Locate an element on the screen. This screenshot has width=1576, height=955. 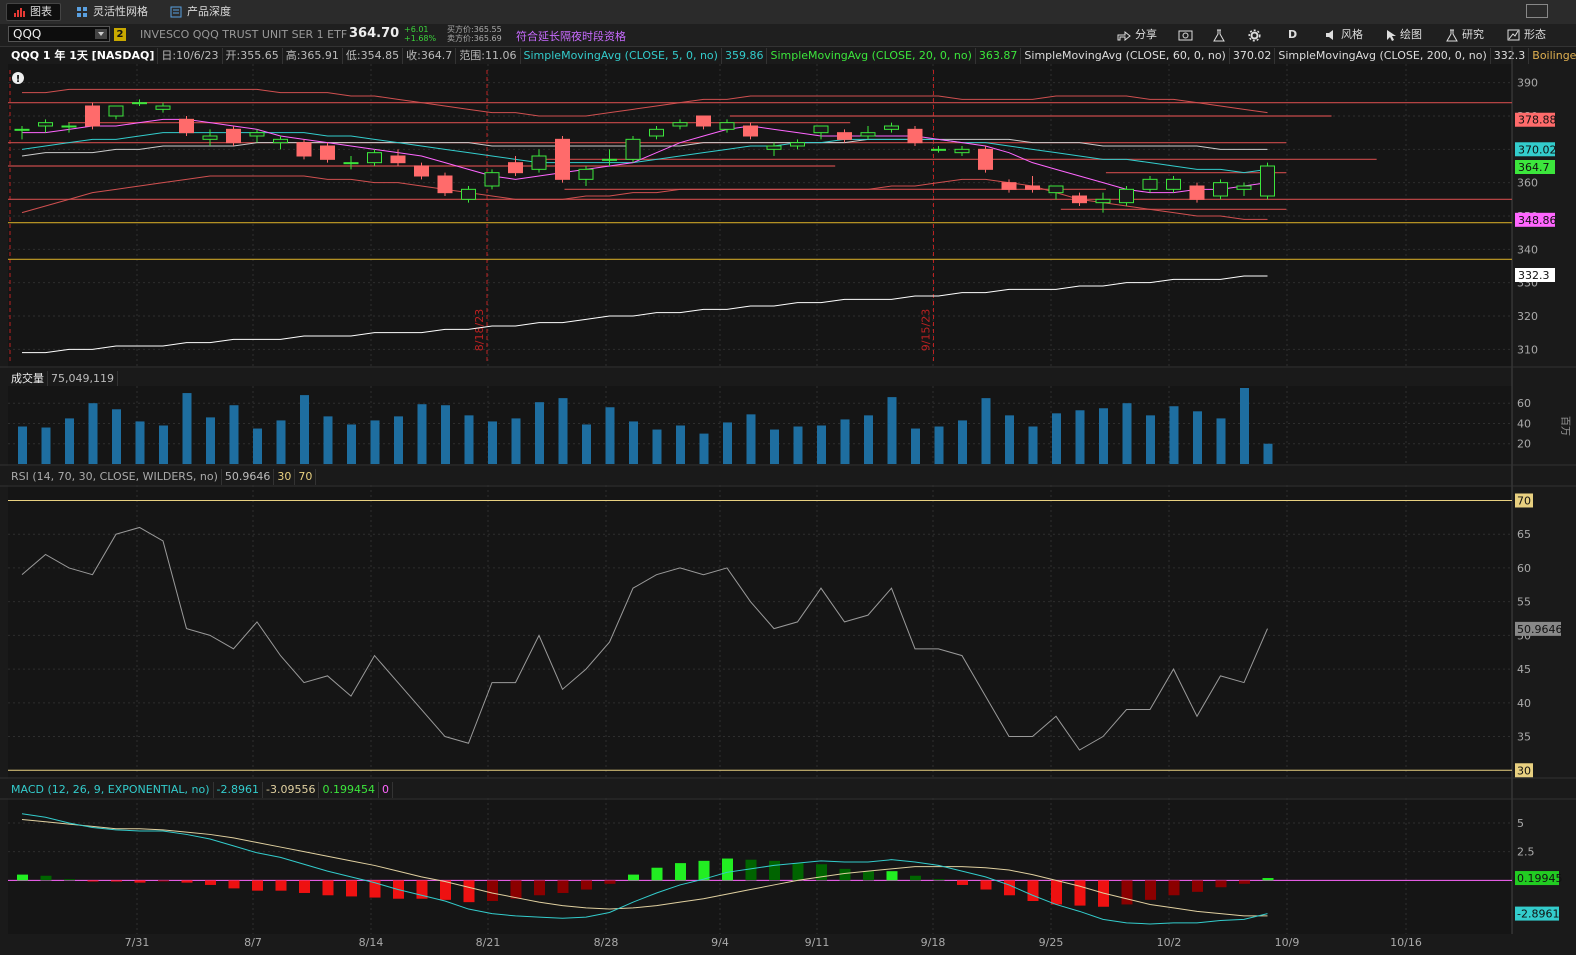
x-tick-label: 9/11 is located at coordinates (817, 942).